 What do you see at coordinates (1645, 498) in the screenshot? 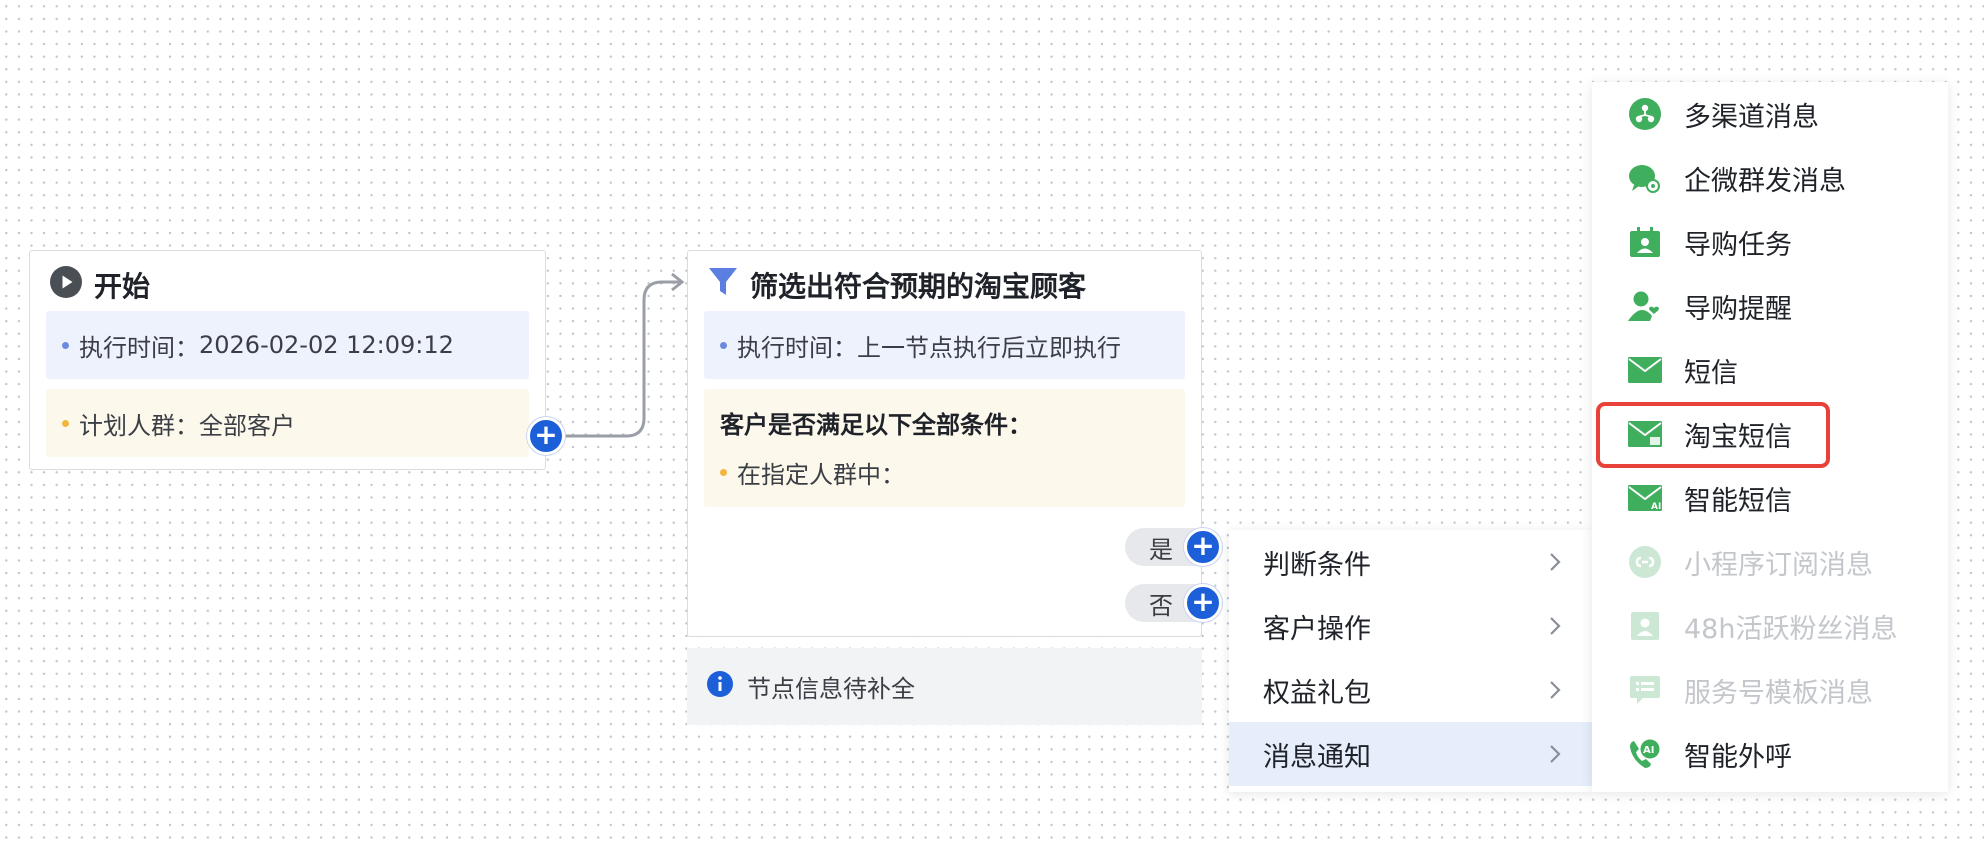
I see `ai-sms-icon: AI` at bounding box center [1645, 498].